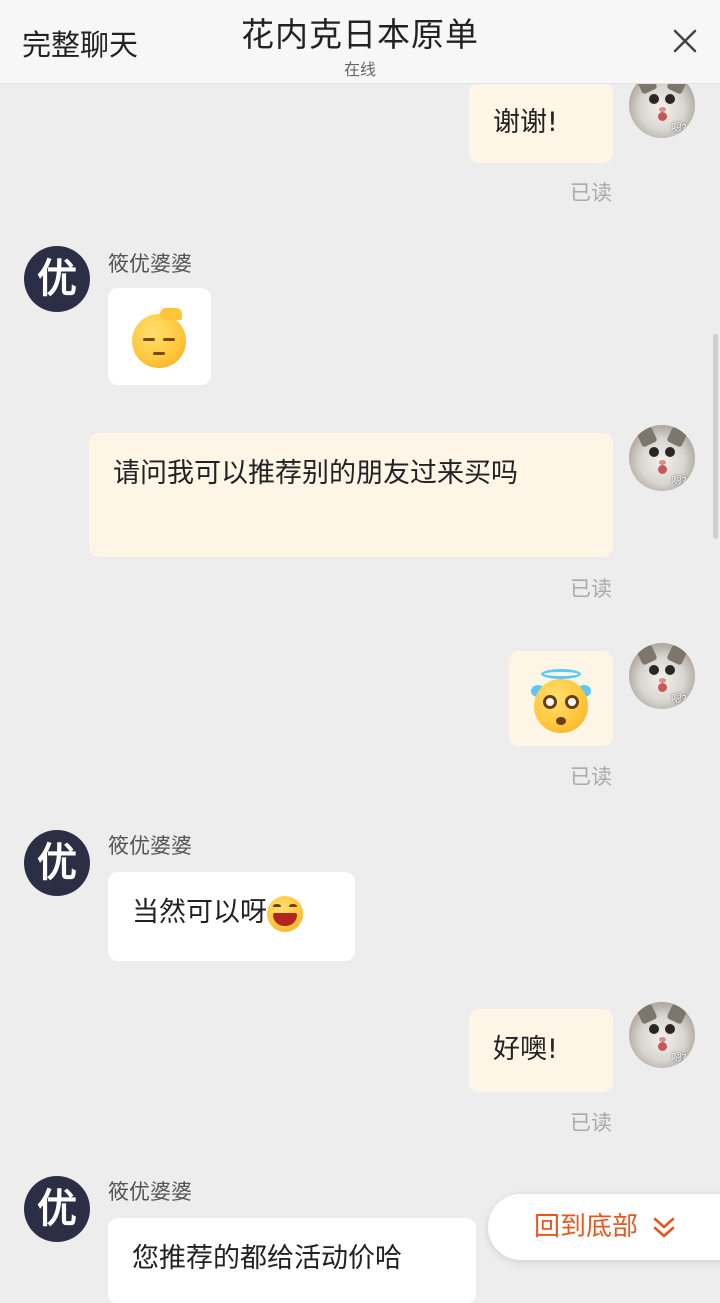 Image resolution: width=720 pixels, height=1303 pixels. I want to click on message-text: 好噢!, so click(525, 1049).